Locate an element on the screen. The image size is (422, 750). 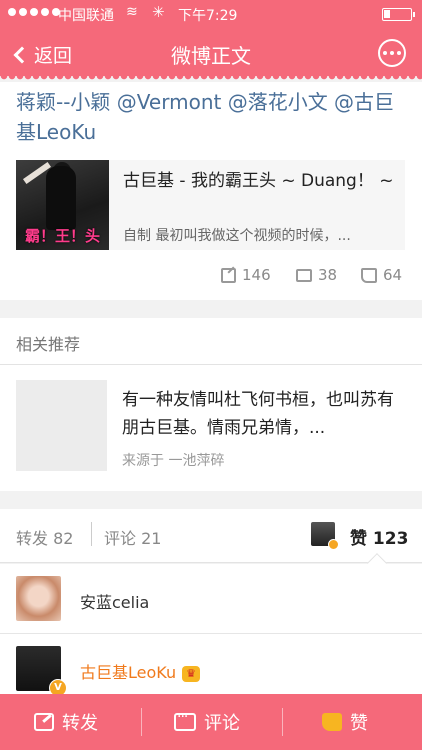
repost-stat: 146 is located at coordinates (246, 275).